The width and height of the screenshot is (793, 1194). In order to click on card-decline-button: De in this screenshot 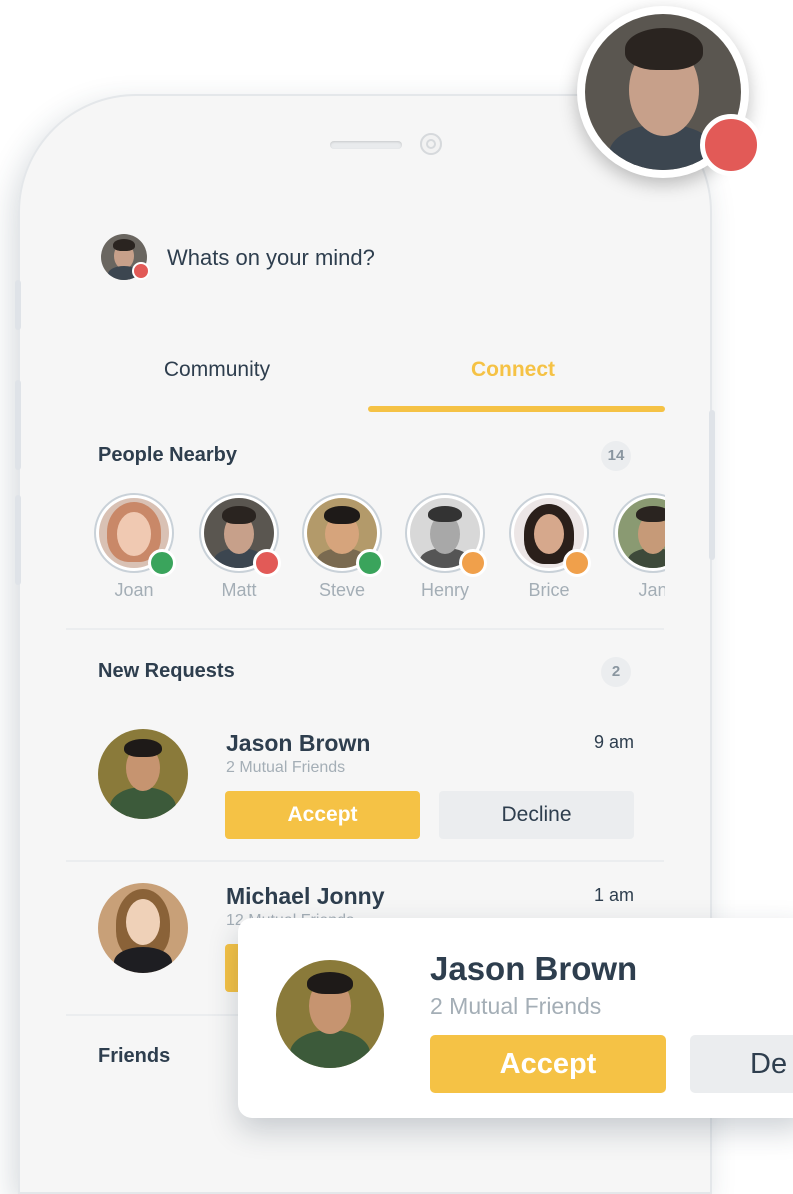, I will do `click(741, 1064)`.